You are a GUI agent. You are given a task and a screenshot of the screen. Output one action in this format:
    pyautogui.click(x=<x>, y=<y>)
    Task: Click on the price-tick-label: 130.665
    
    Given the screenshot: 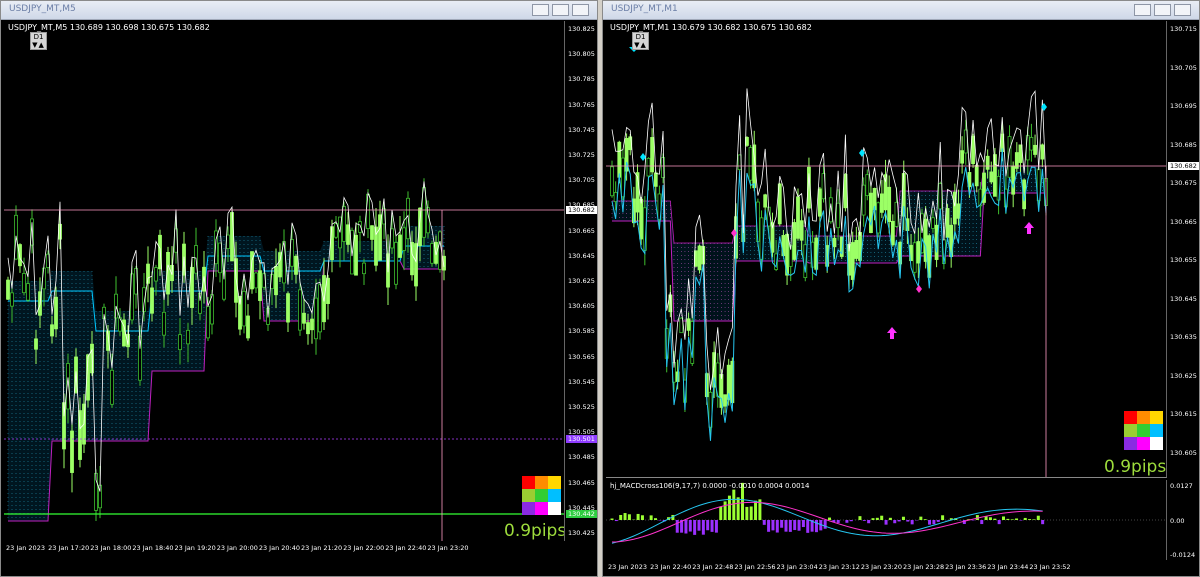 What is the action you would take?
    pyautogui.click(x=581, y=230)
    